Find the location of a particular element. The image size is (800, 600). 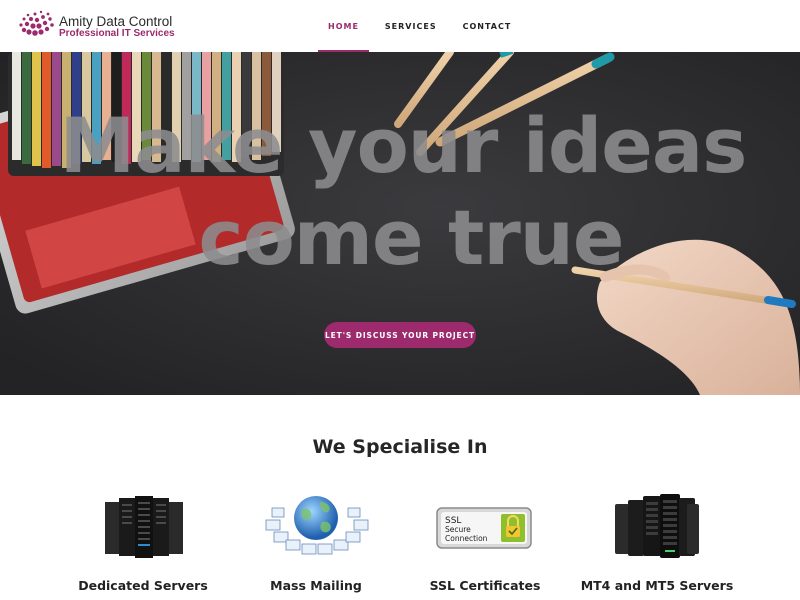

ssl-badge-text-3: Connection is located at coordinates (466, 538).